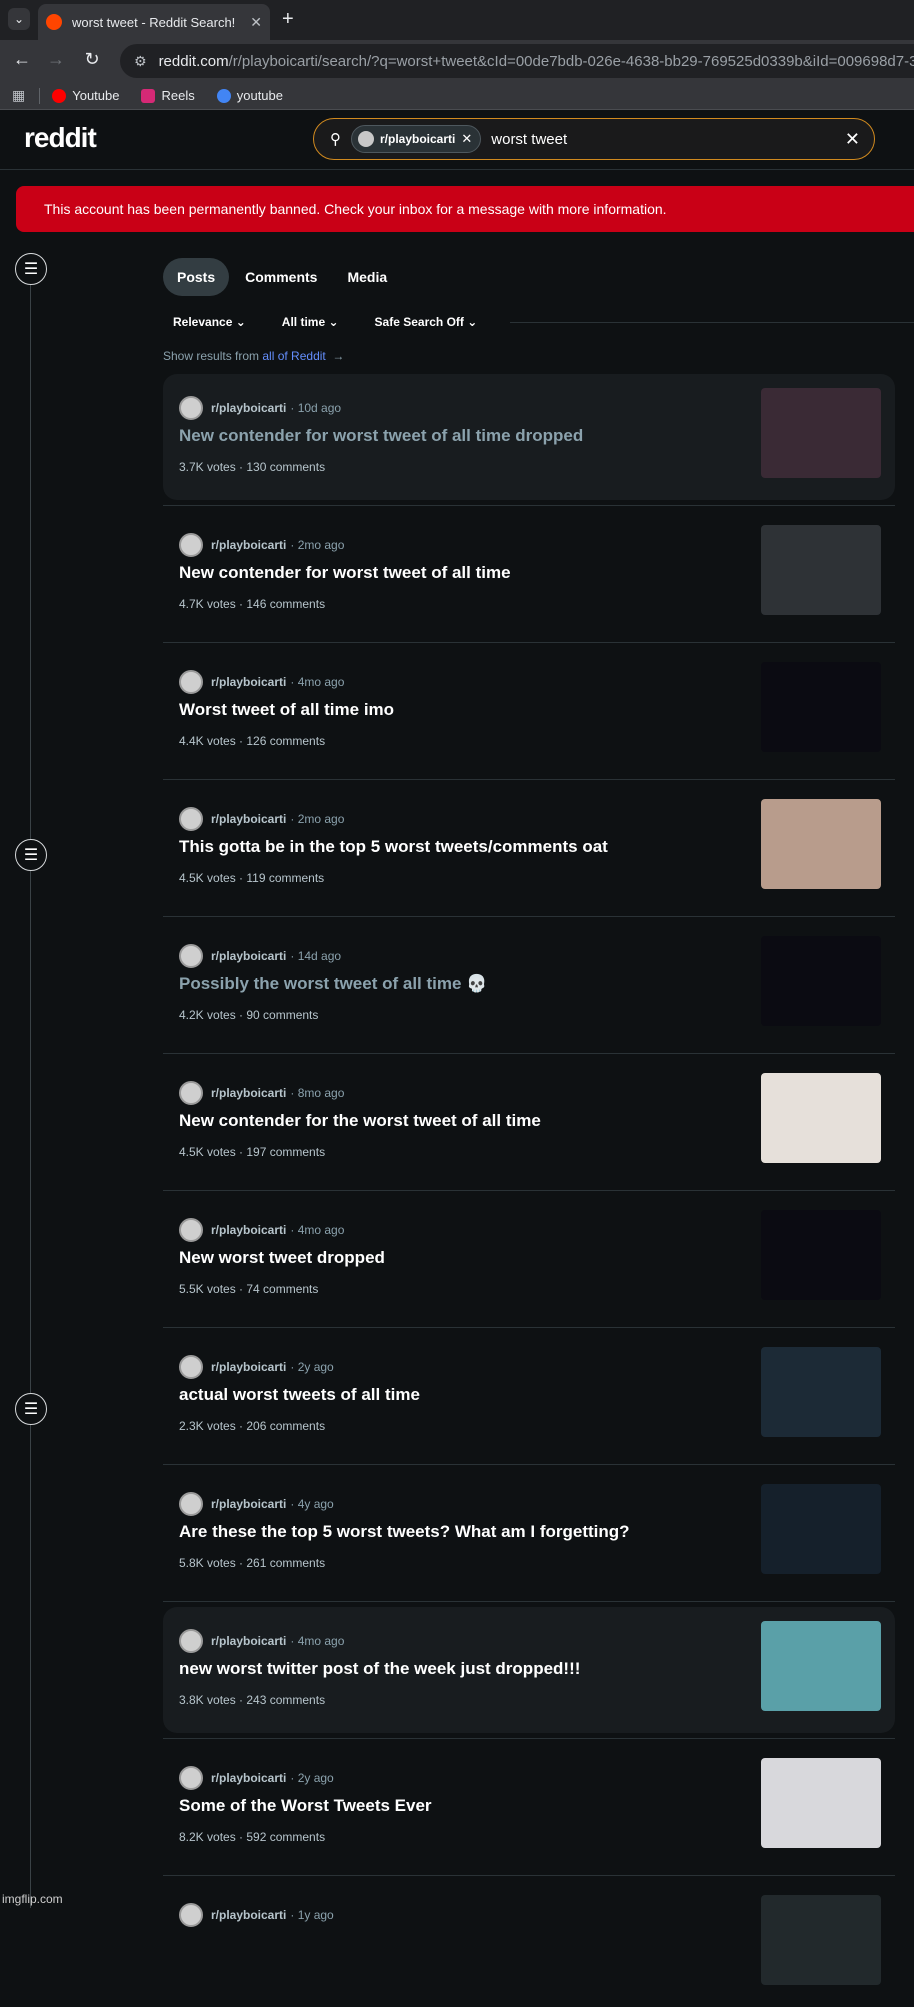 This screenshot has height=2007, width=914. I want to click on new-tab-icon: +, so click(288, 19).